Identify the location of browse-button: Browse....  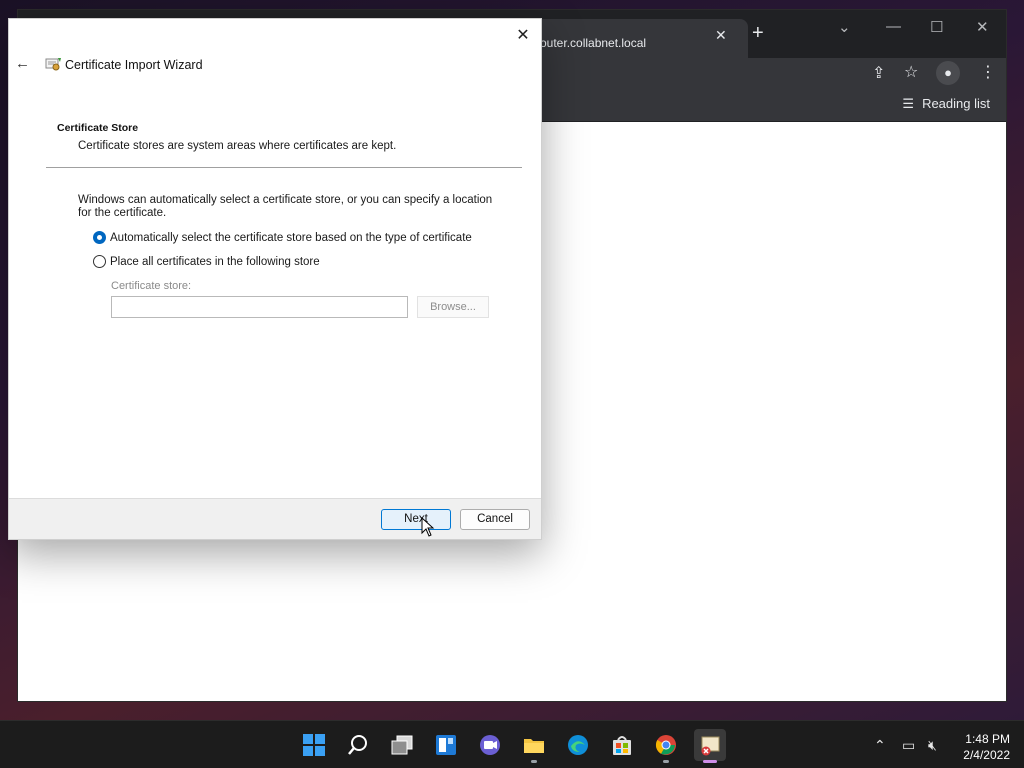
(453, 307).